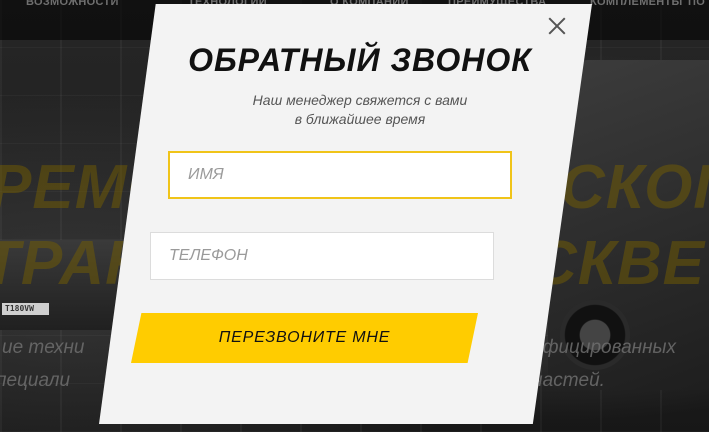 The height and width of the screenshot is (432, 709). I want to click on name-input, so click(340, 175).